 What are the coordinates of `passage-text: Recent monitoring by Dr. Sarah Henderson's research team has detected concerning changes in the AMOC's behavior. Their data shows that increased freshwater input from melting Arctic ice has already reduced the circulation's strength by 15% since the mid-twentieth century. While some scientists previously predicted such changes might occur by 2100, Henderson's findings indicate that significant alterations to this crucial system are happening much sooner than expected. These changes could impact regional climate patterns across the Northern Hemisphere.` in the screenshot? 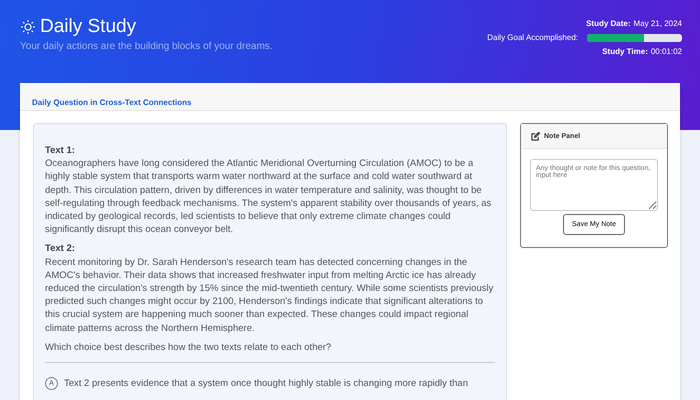 It's located at (269, 295).